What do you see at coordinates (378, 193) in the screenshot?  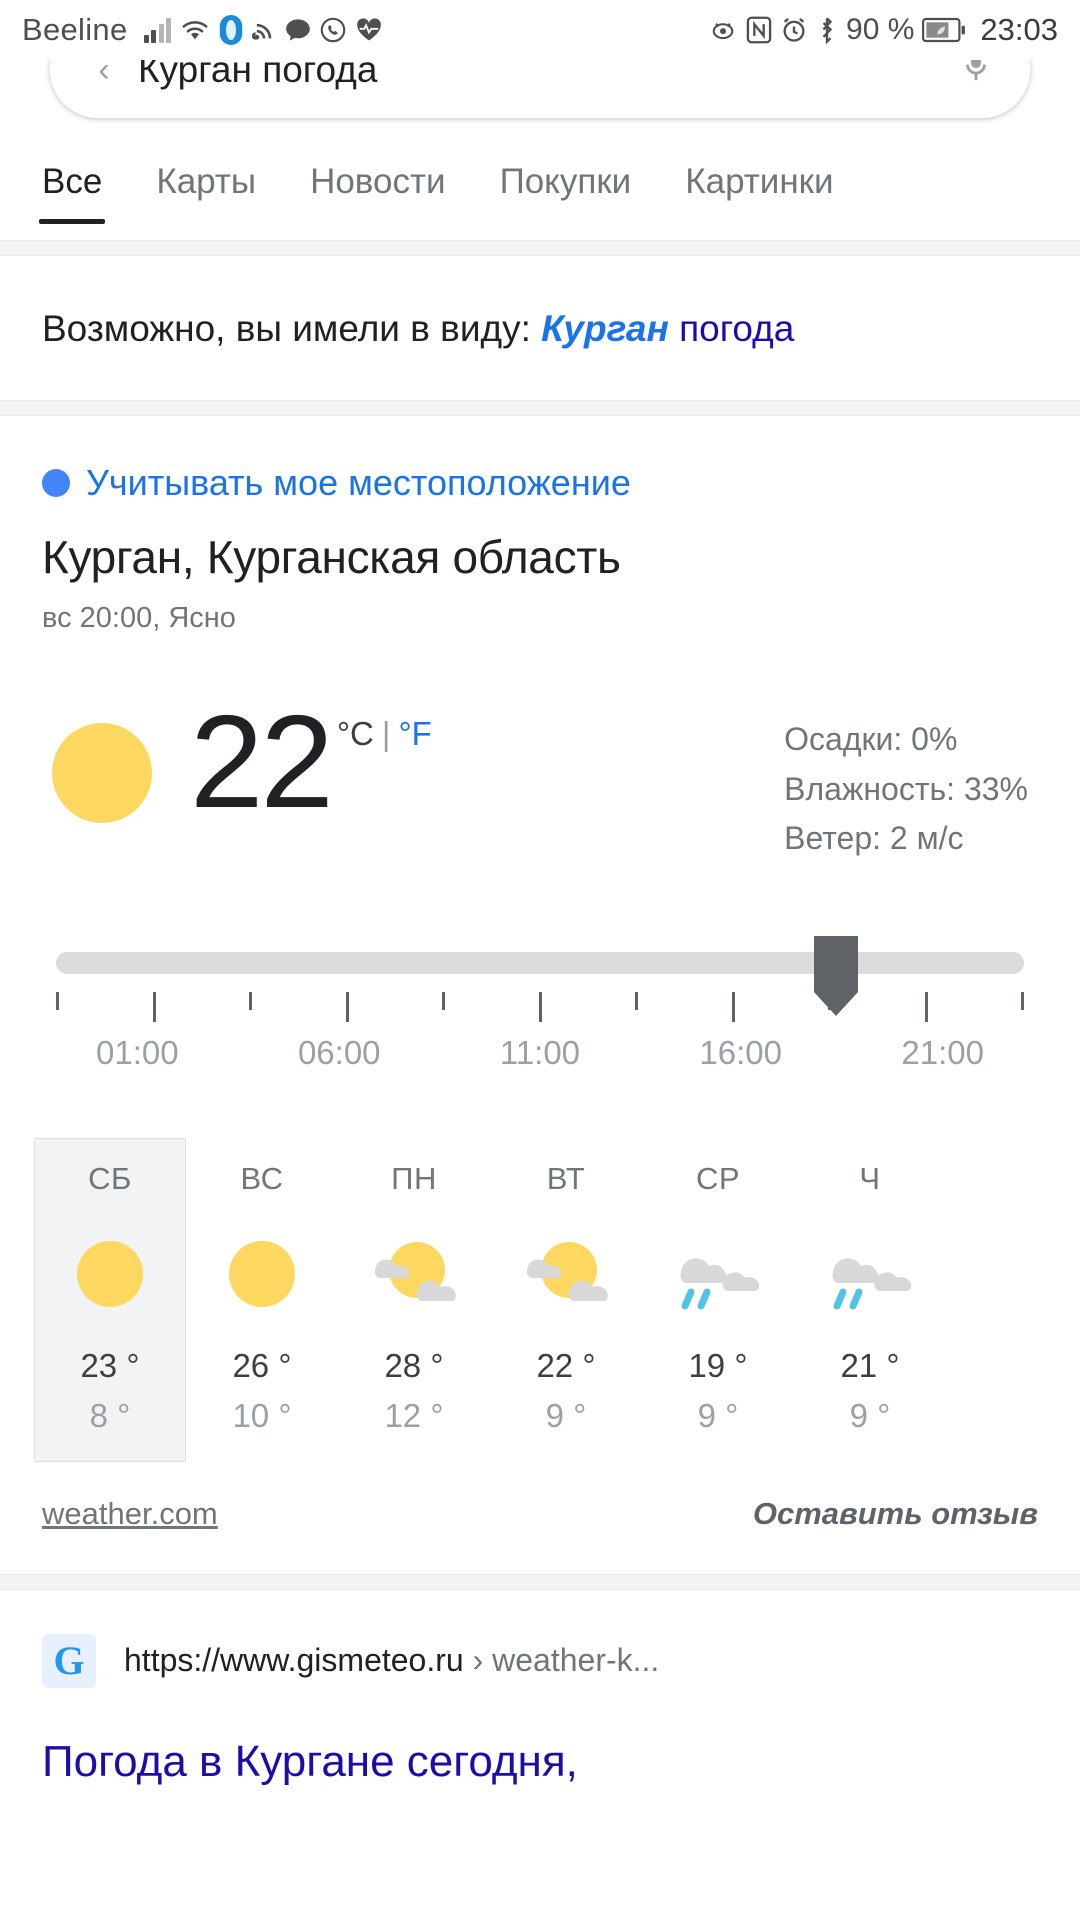 I see `tab-news: Новости` at bounding box center [378, 193].